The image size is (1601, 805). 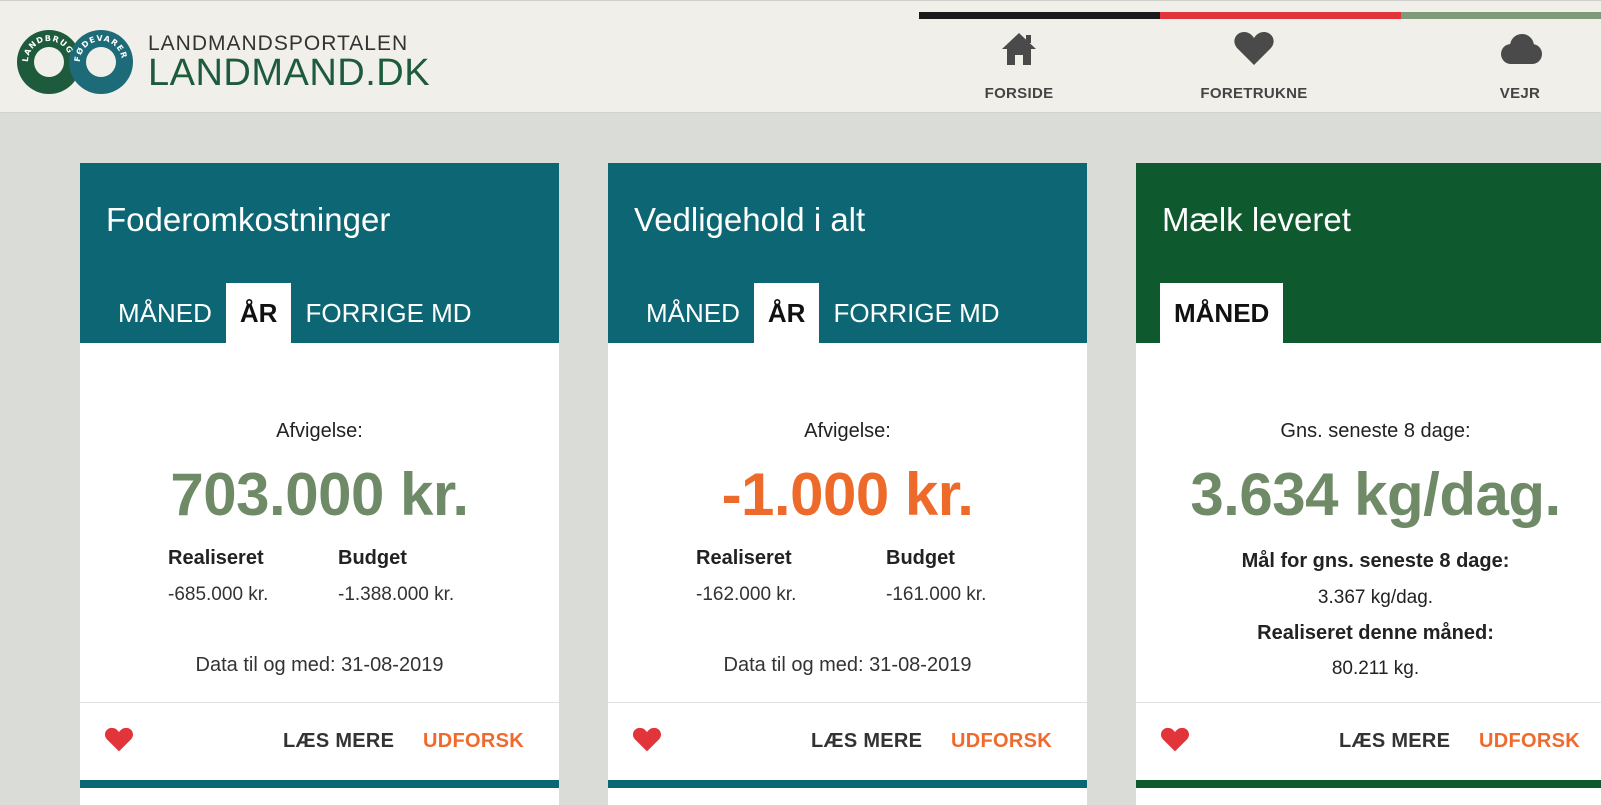 I want to click on heart-icon, so click(x=1254, y=49).